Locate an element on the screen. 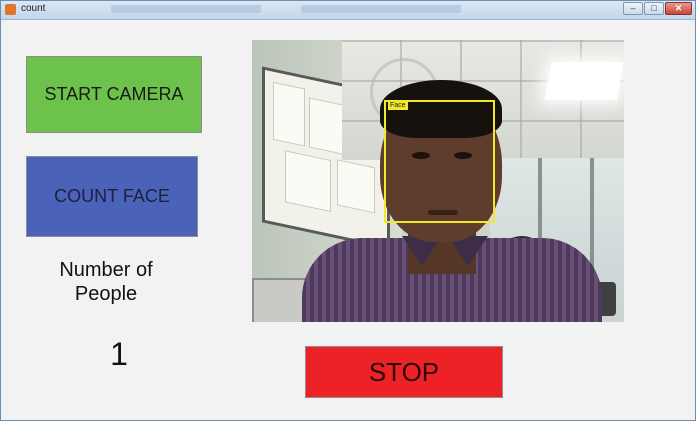 The height and width of the screenshot is (421, 696). close-icon: ✕ is located at coordinates (678, 8).